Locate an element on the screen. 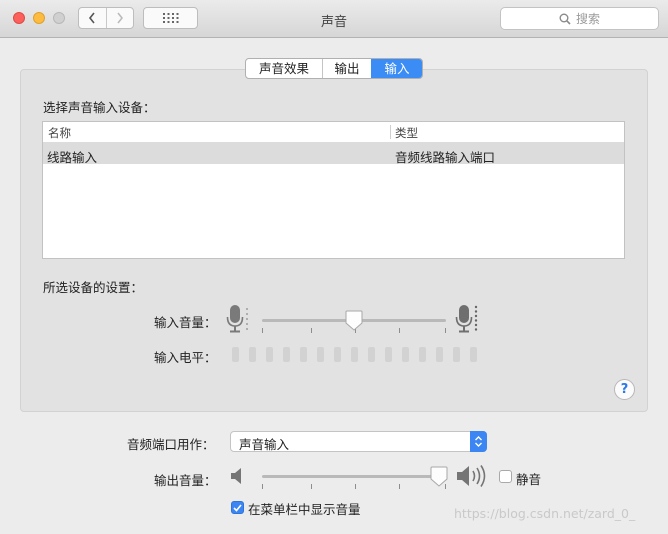 This screenshot has height=534, width=668. mute-label: 静音 is located at coordinates (529, 479).